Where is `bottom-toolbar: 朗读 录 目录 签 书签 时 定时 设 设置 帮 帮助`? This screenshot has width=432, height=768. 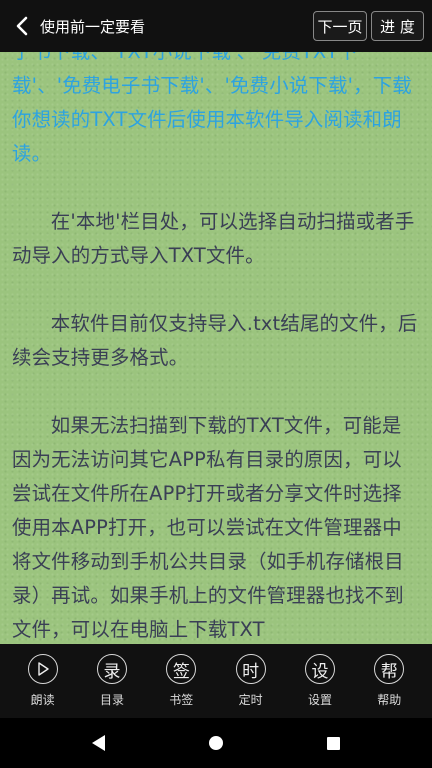 bottom-toolbar: 朗读 录 目录 签 书签 时 定时 设 设置 帮 帮助 is located at coordinates (216, 681).